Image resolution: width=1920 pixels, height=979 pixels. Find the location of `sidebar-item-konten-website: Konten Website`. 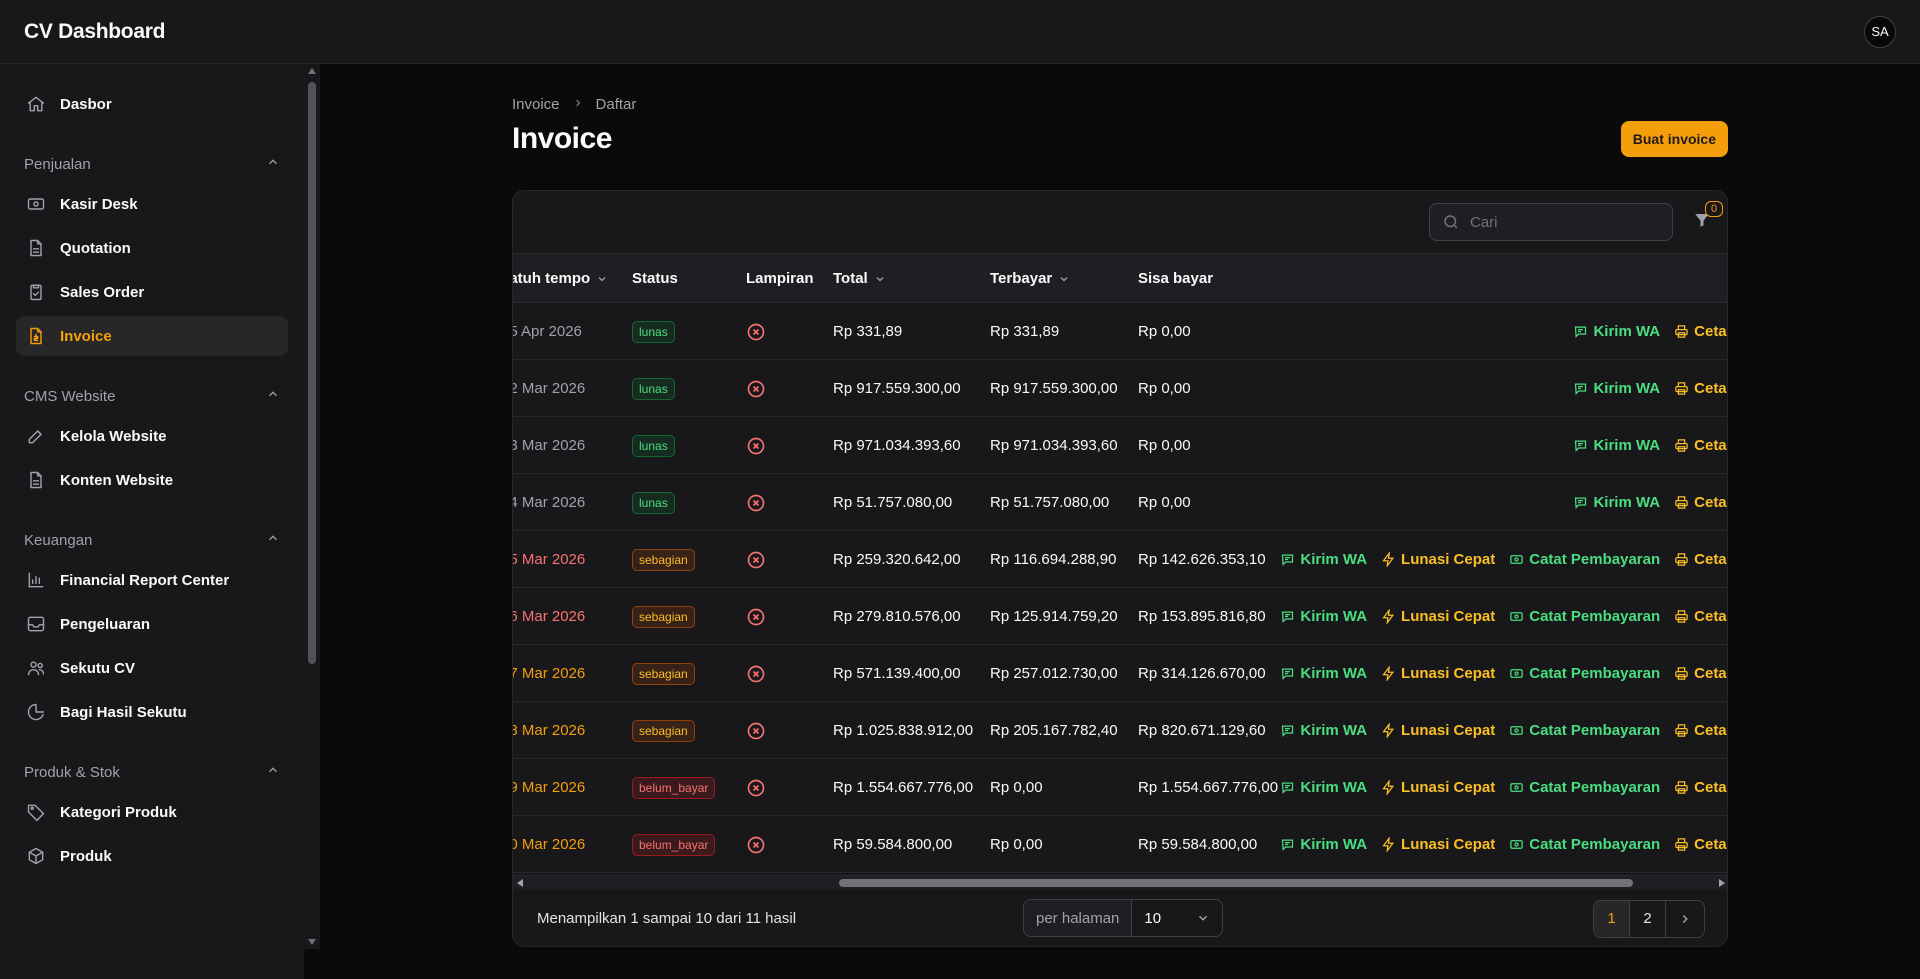

sidebar-item-konten-website: Konten Website is located at coordinates (152, 480).